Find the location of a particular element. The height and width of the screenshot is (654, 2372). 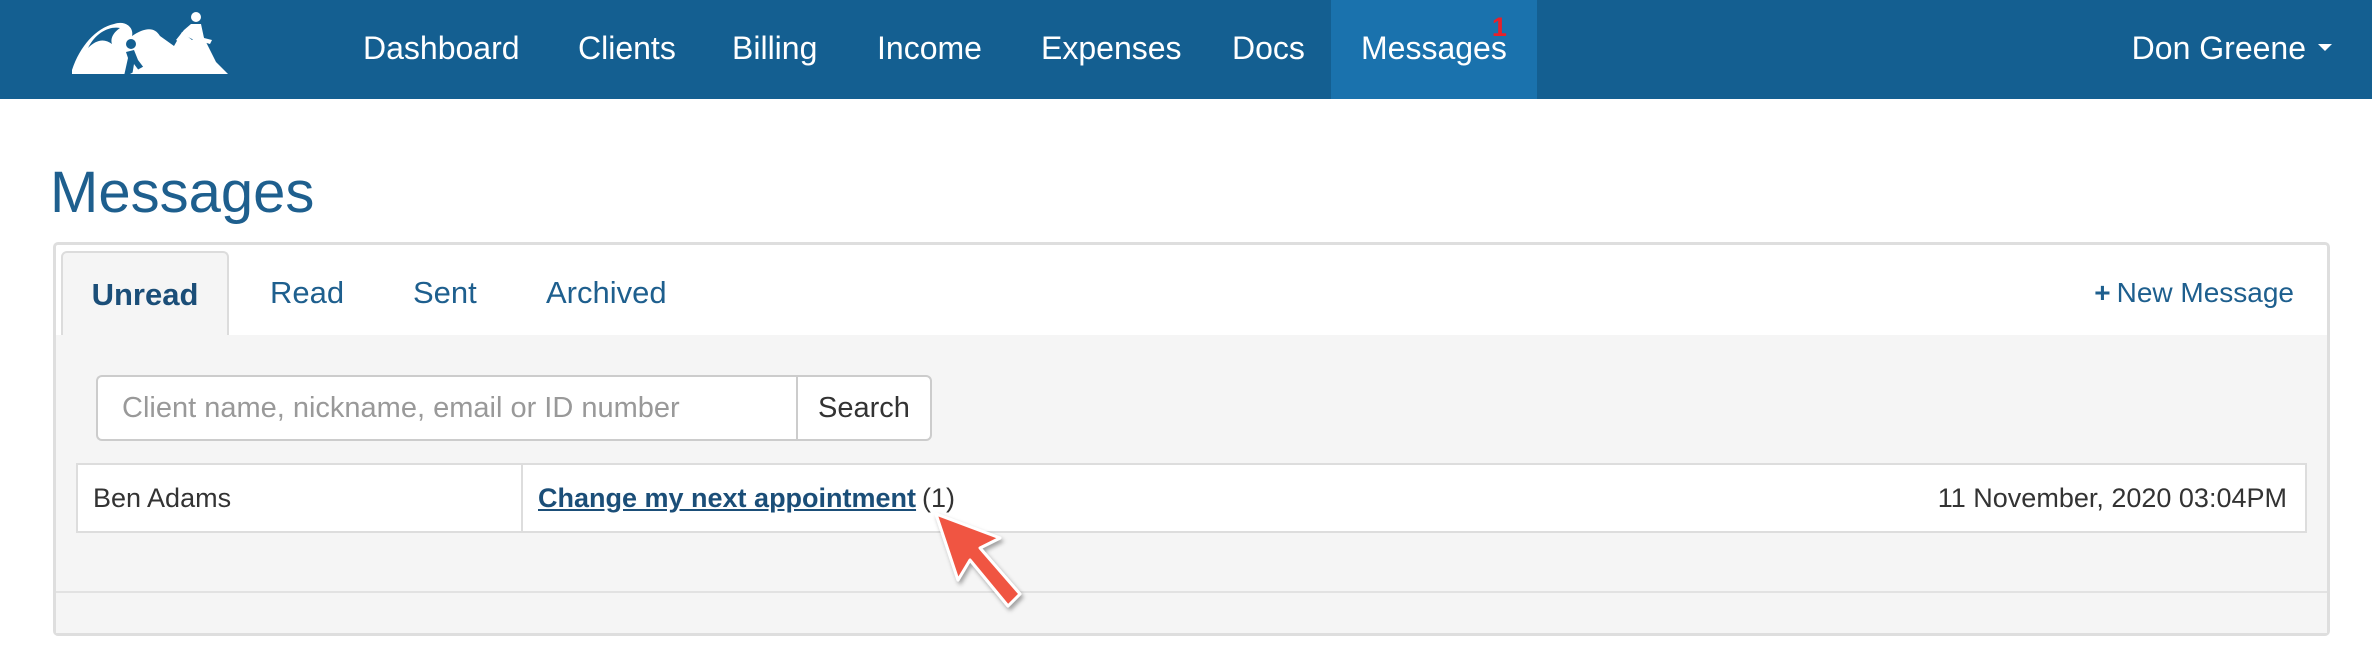

nav-billing: Billing is located at coordinates (774, 49).